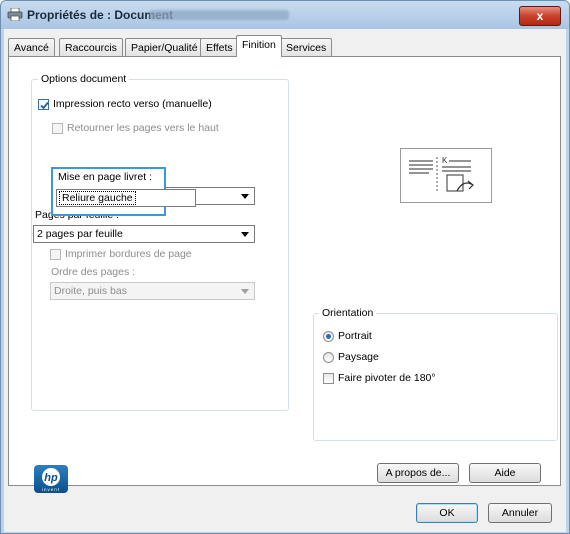 Image resolution: width=570 pixels, height=534 pixels. Describe the element at coordinates (358, 357) in the screenshot. I see `landscape-label: Paysage` at that location.